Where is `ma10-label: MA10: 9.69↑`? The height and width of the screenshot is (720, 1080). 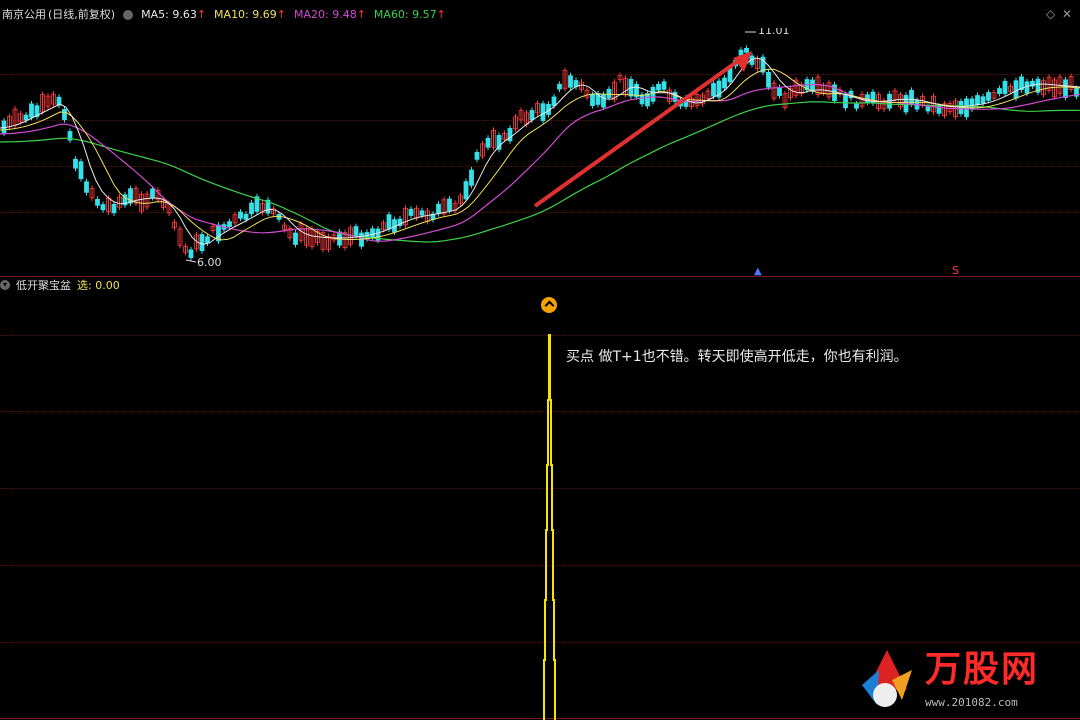
ma10-label: MA10: 9.69↑ is located at coordinates (250, 14).